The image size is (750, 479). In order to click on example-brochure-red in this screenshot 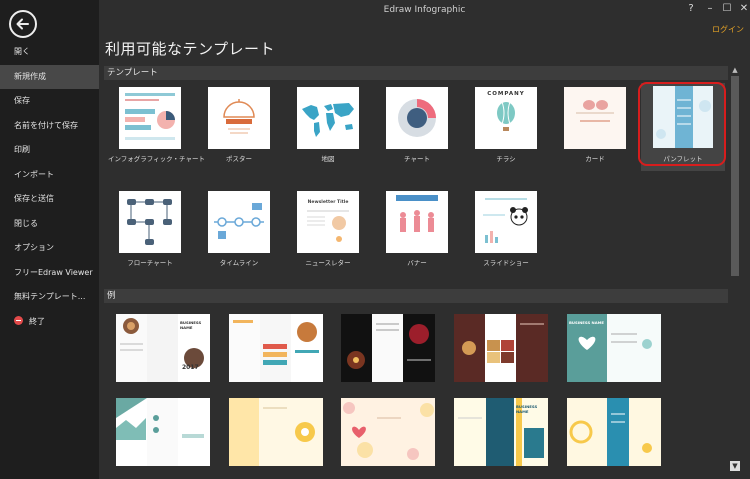, I will do `click(501, 348)`.